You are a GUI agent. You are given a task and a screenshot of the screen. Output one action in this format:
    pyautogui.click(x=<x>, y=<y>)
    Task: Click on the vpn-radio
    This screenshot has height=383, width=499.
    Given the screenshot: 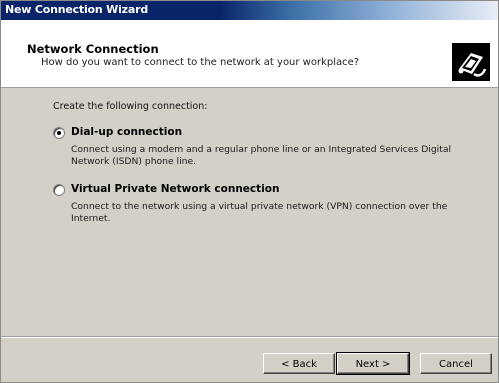 What is the action you would take?
    pyautogui.click(x=59, y=190)
    